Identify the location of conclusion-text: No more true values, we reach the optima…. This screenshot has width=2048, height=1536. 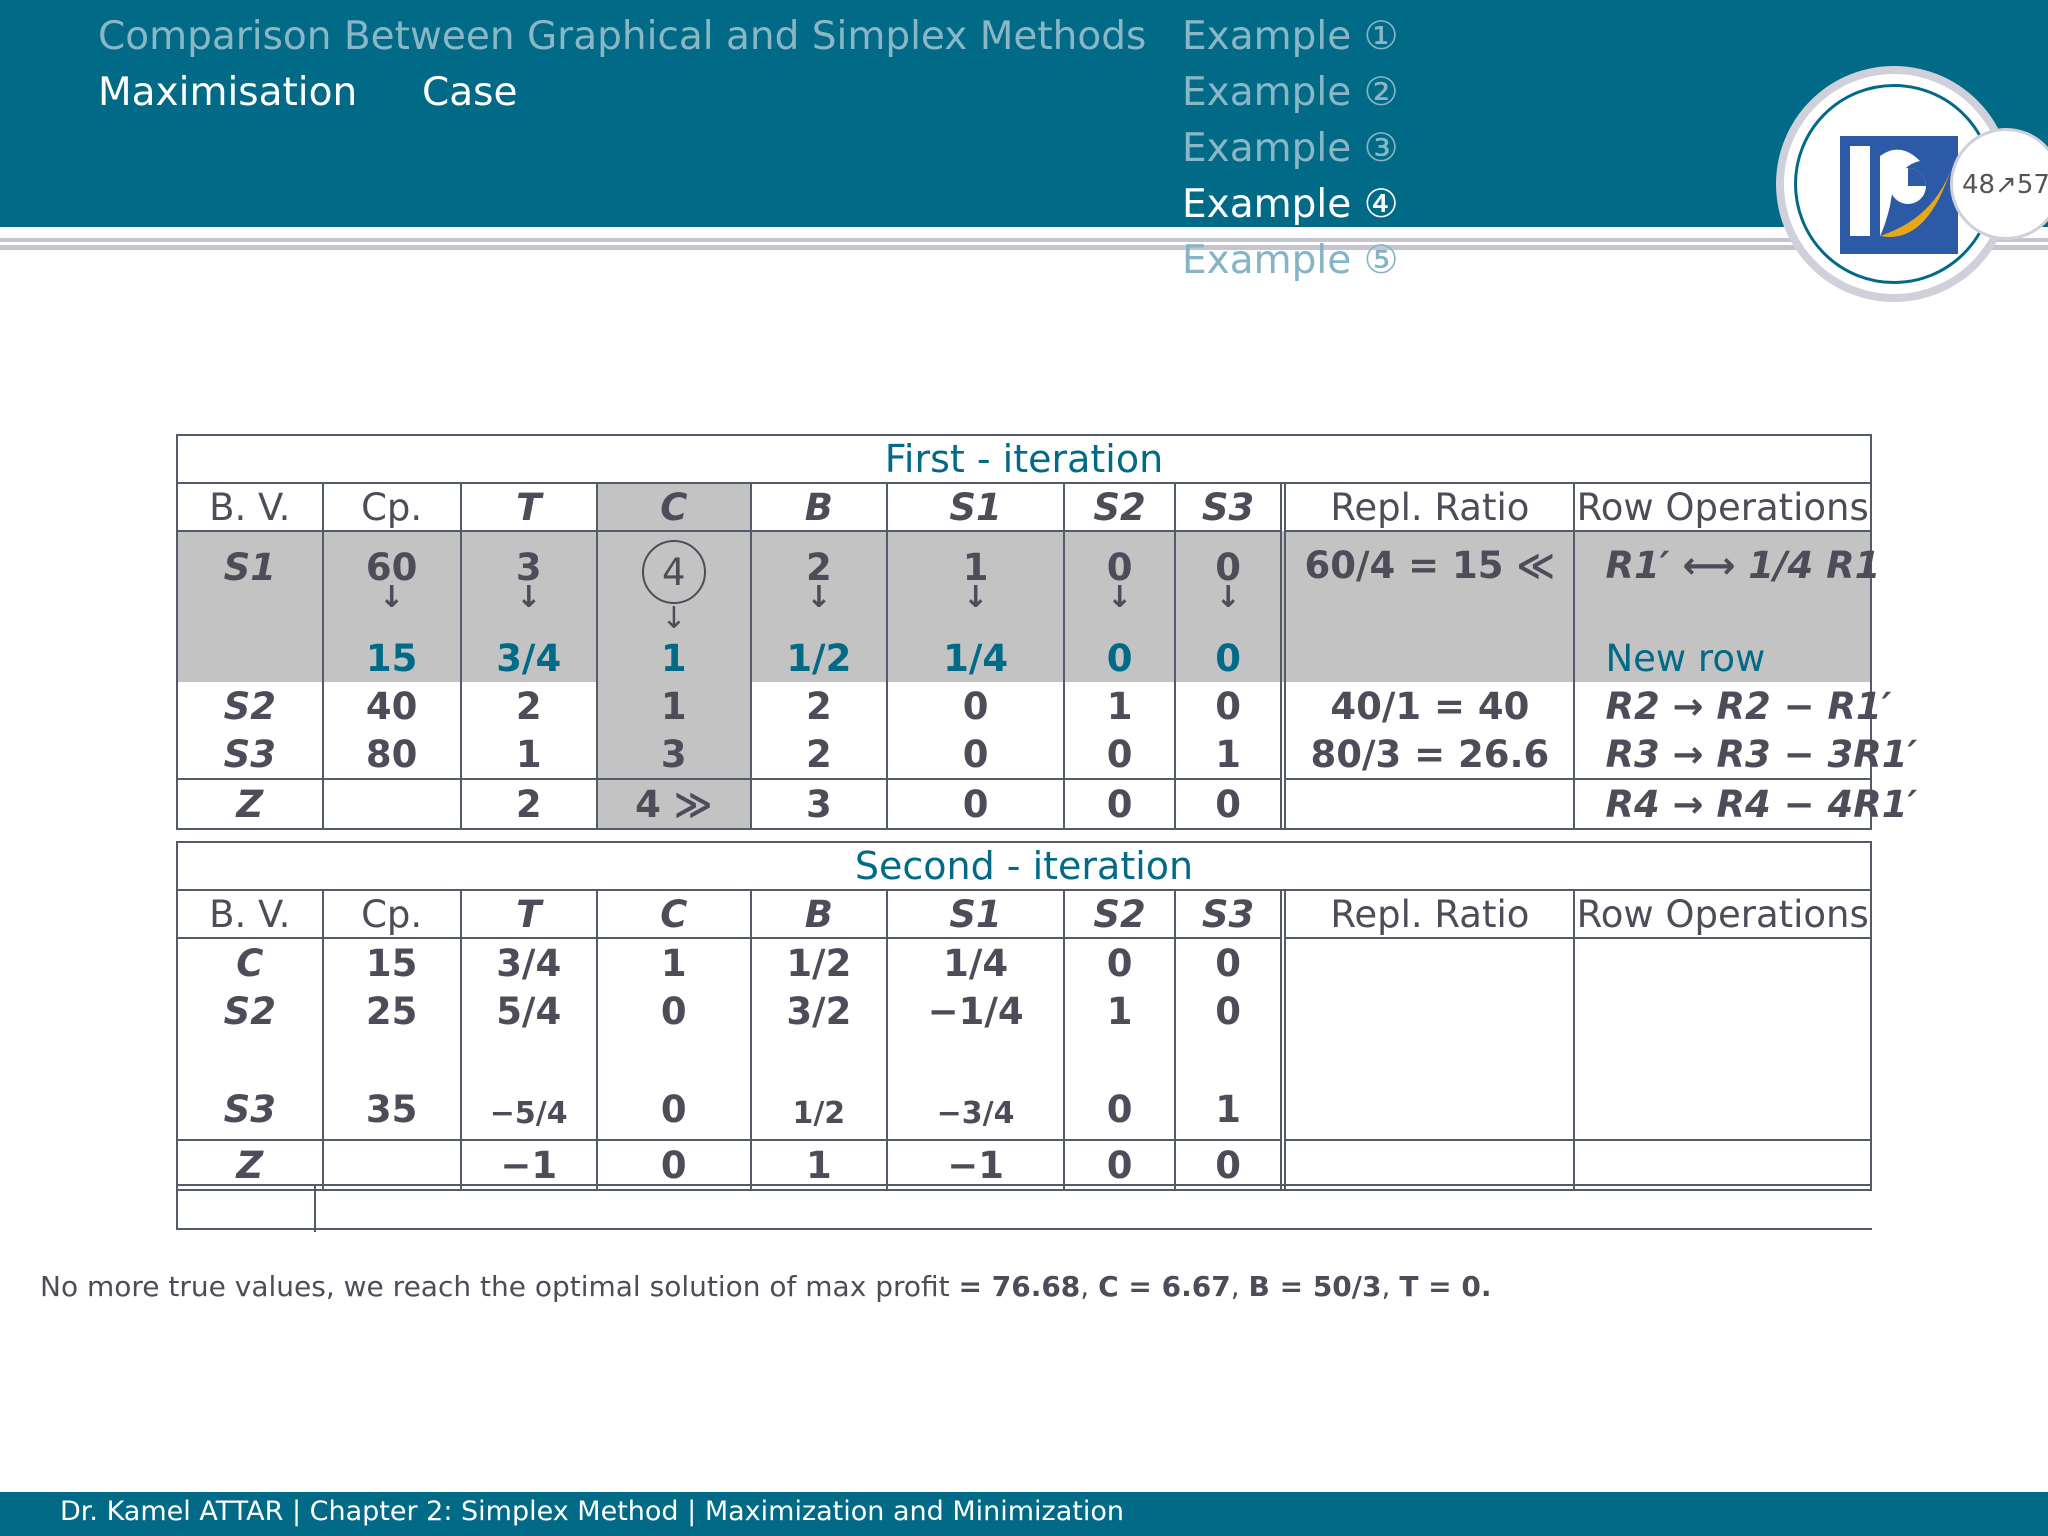
(766, 1286).